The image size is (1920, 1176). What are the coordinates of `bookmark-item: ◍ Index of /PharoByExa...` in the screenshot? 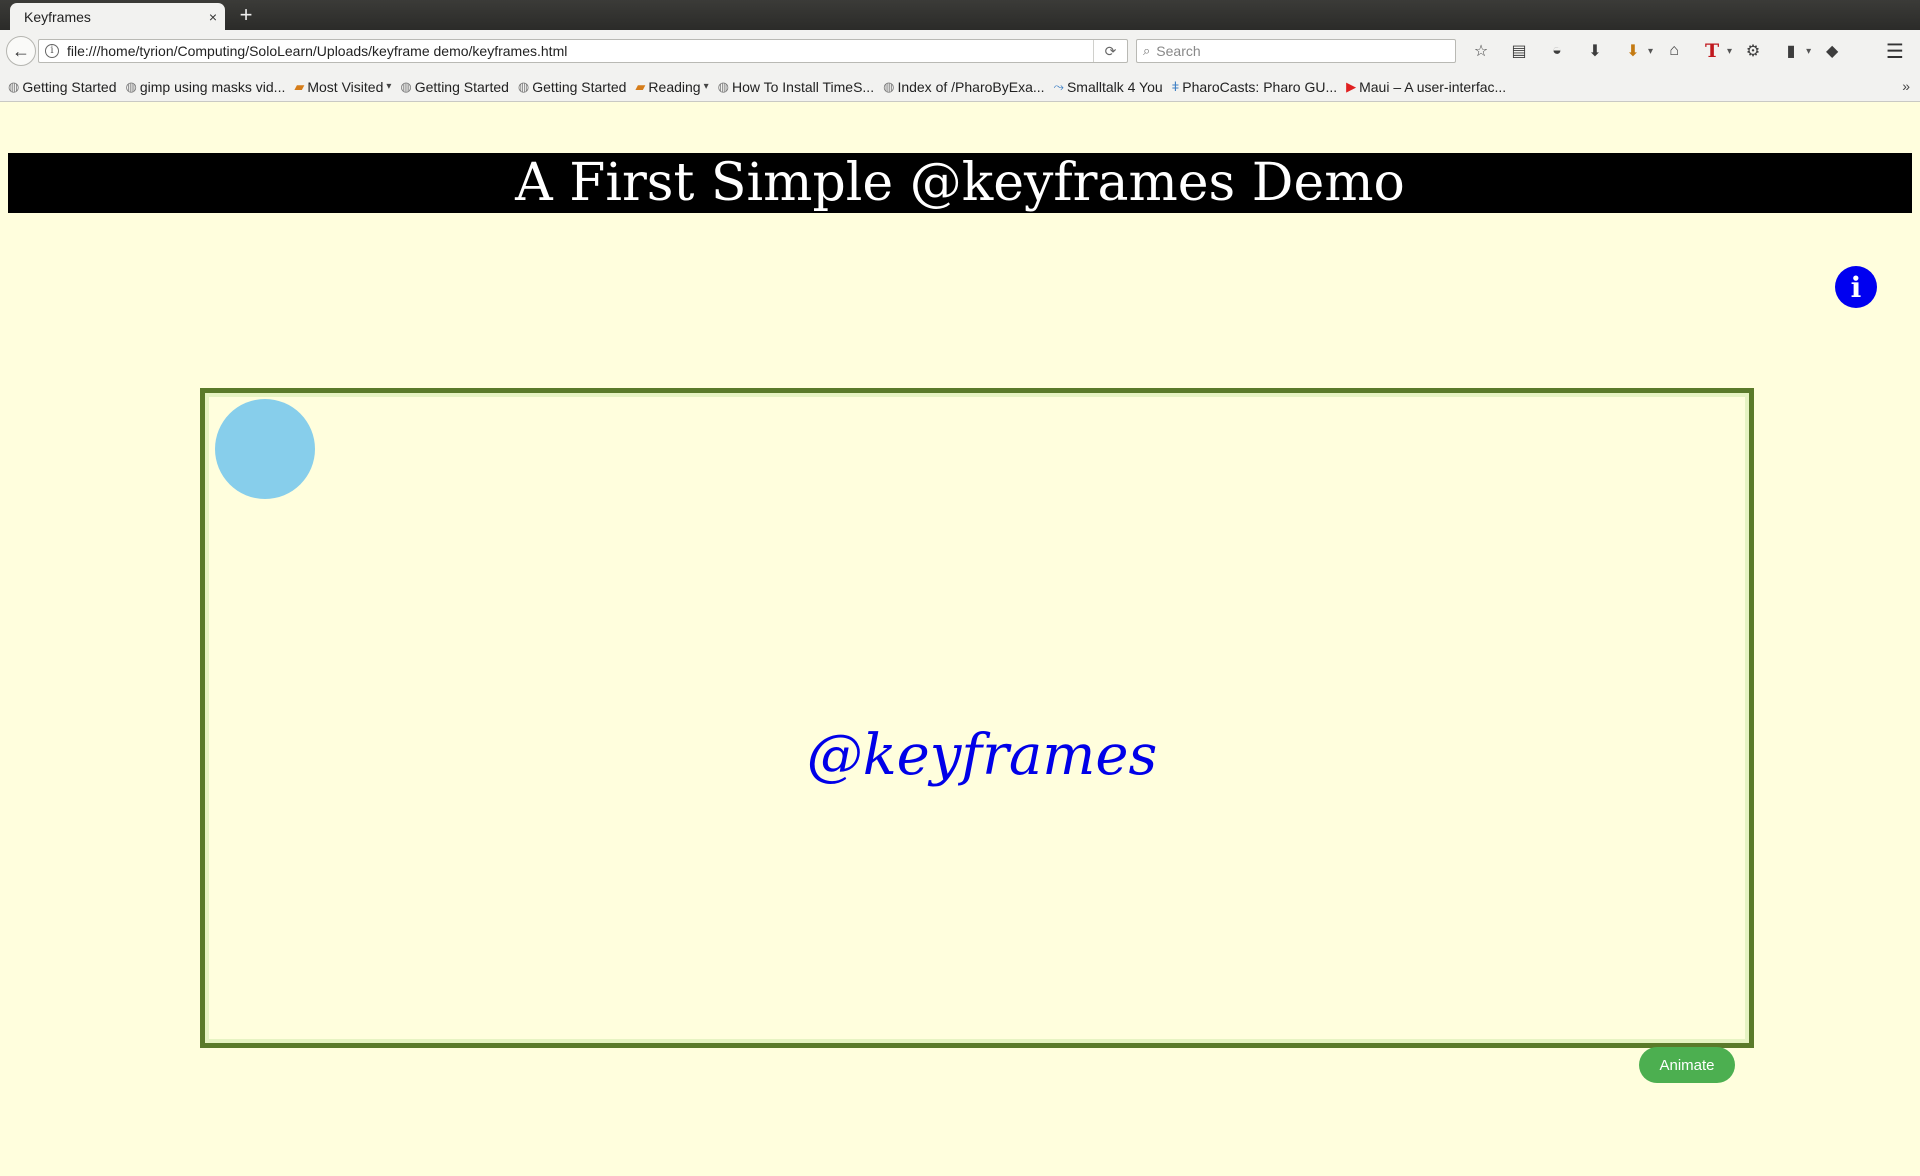 It's located at (963, 87).